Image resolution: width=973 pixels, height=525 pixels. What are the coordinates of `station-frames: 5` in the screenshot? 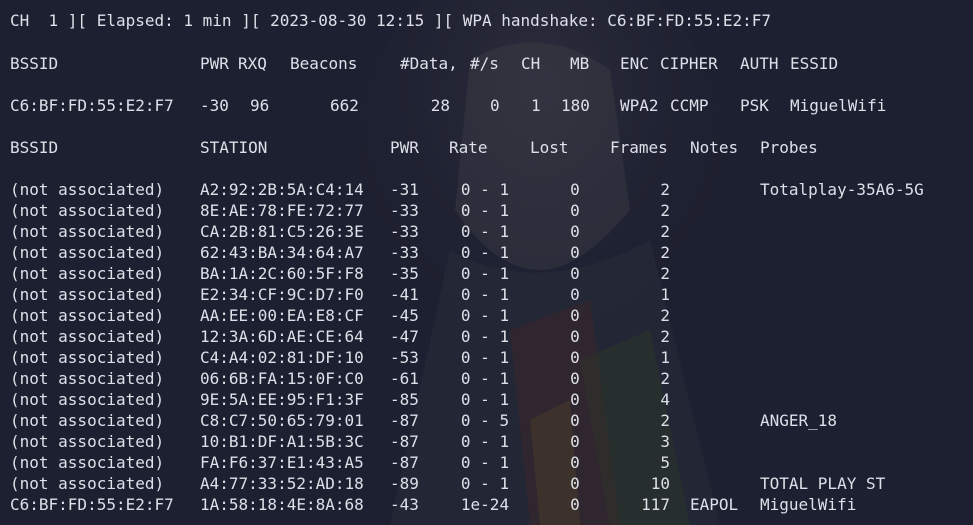 It's located at (665, 462).